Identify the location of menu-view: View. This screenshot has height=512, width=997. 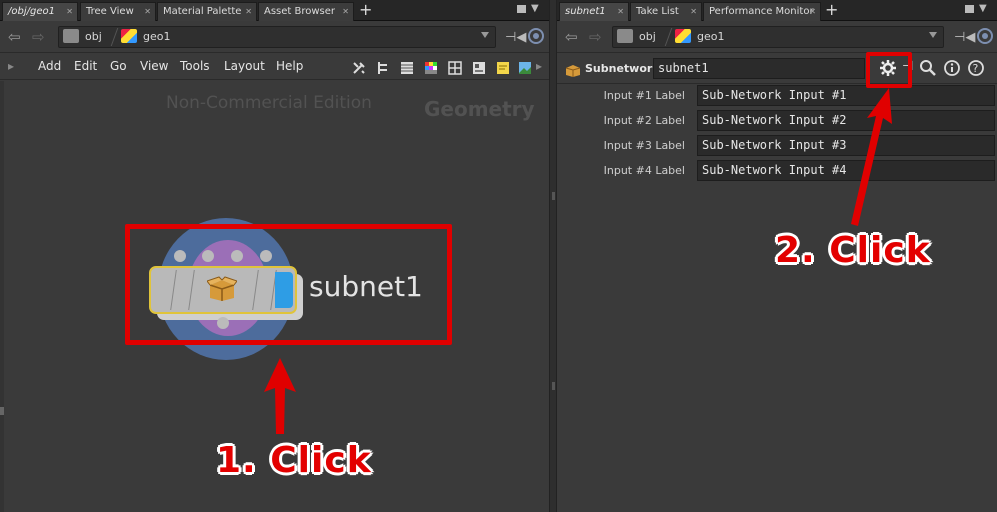
(154, 66).